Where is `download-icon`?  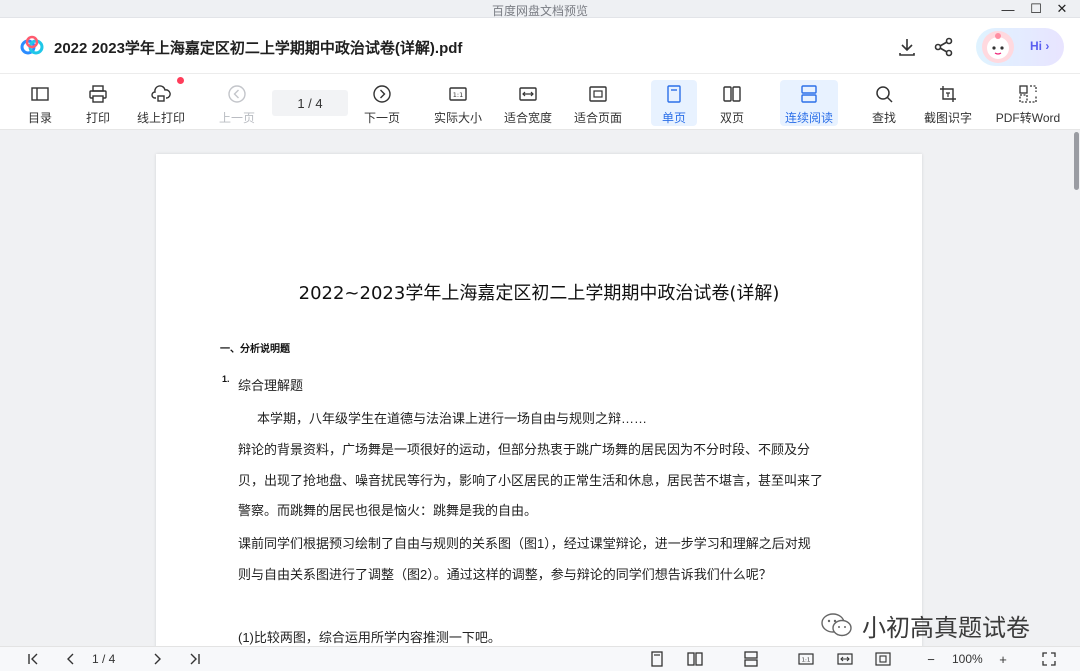 download-icon is located at coordinates (907, 47).